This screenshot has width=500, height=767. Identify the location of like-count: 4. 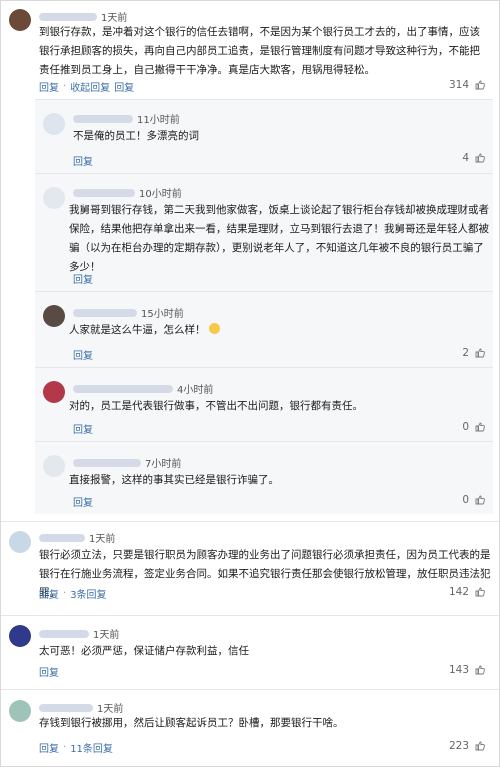
(465, 158).